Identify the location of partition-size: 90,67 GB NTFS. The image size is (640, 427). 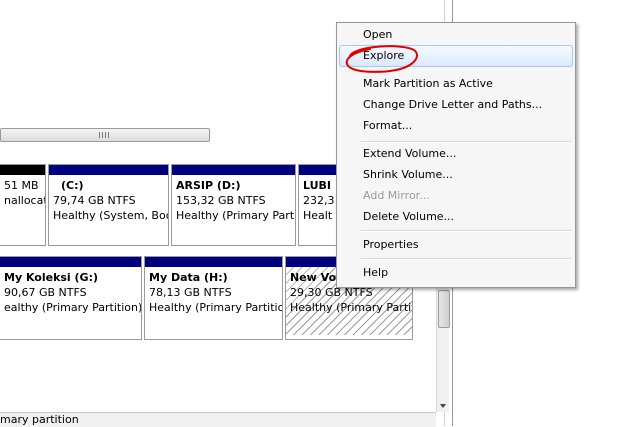
(45, 292).